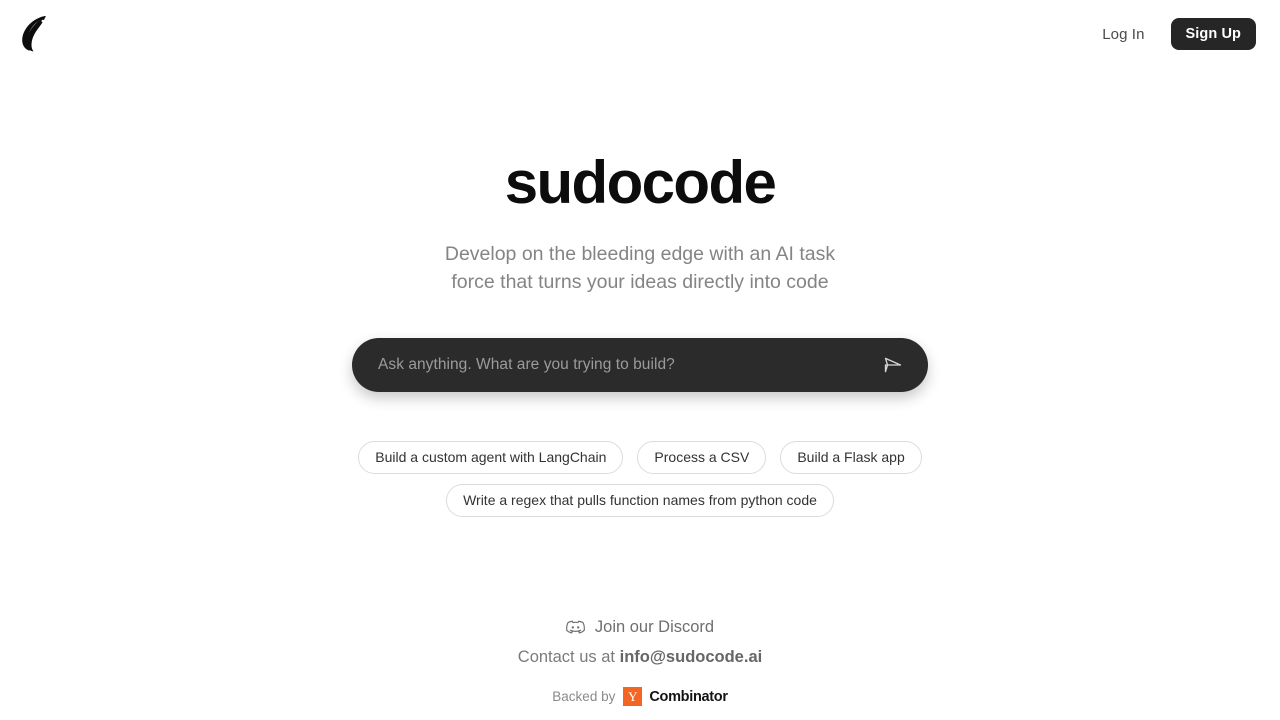 The image size is (1280, 720). I want to click on contact-row: Contact us at info@sudocode.ai, so click(640, 657).